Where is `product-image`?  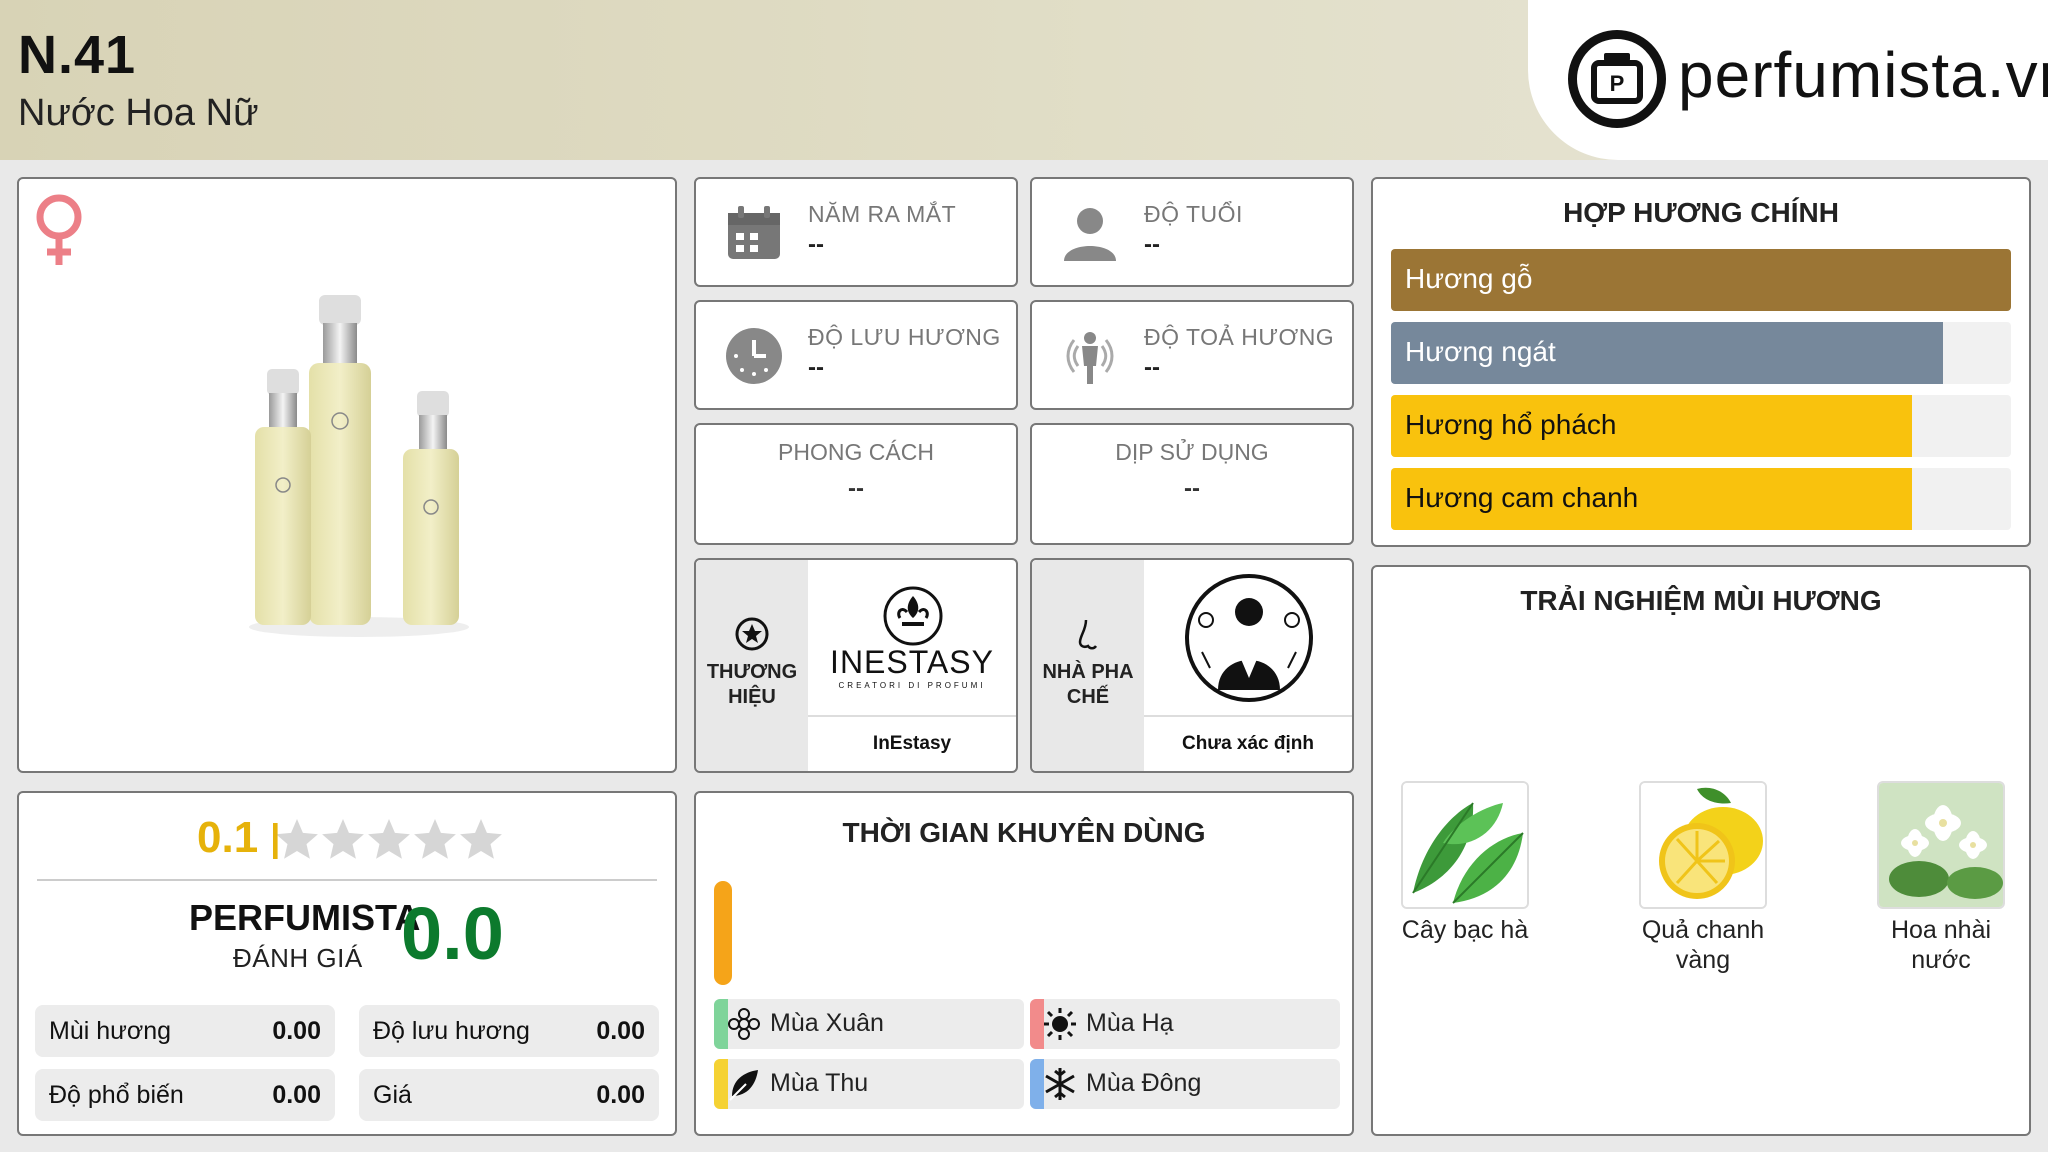
product-image is located at coordinates (359, 471).